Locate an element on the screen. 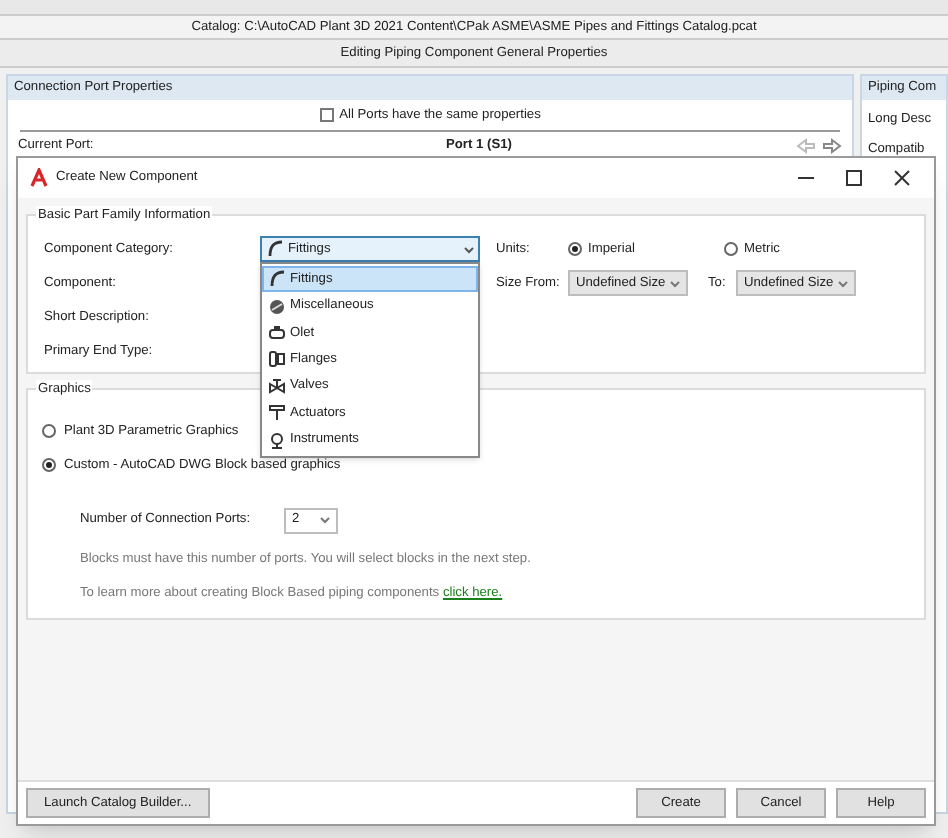 Image resolution: width=948 pixels, height=838 pixels. checkbox is located at coordinates (326, 115).